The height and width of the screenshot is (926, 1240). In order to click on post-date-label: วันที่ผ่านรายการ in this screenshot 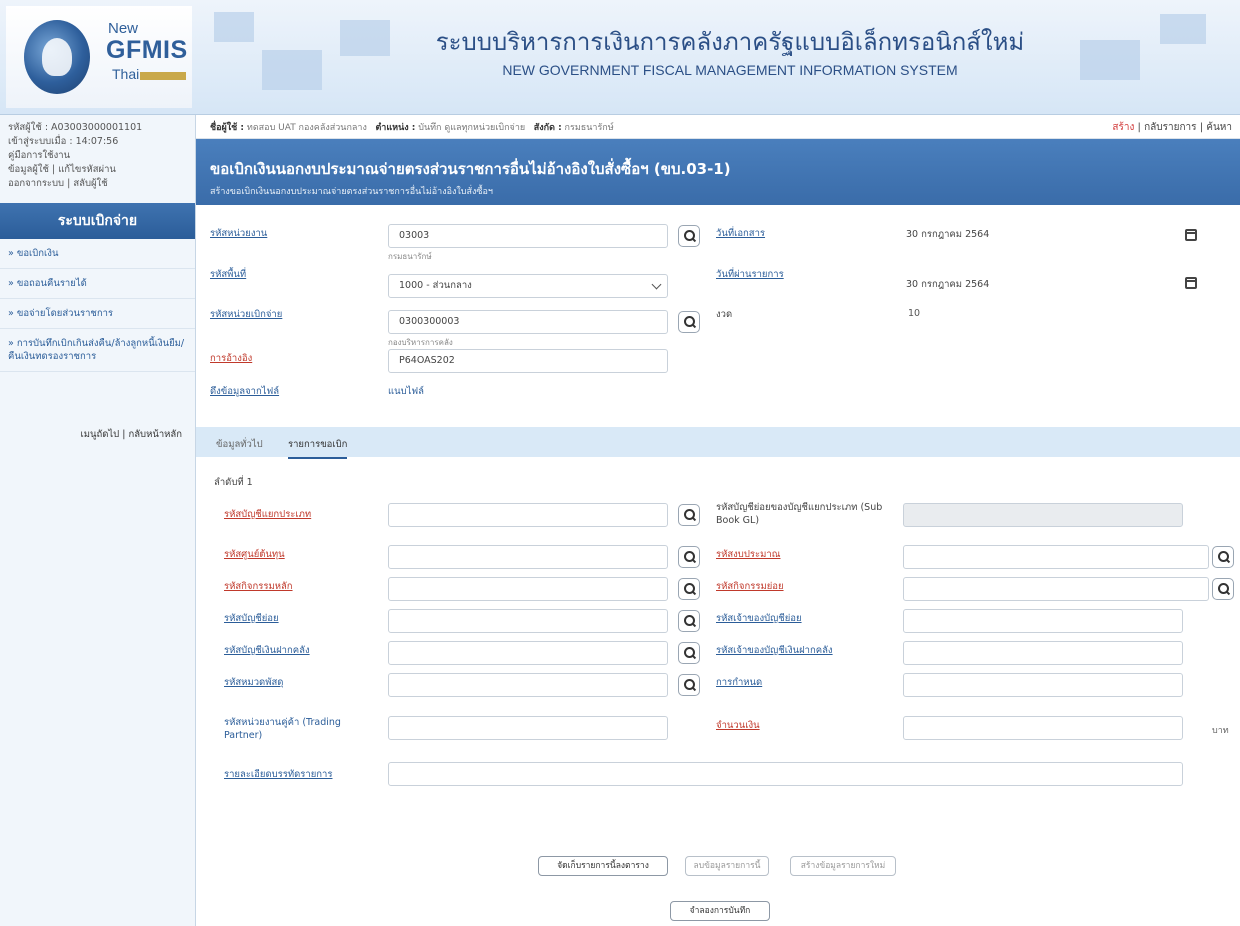, I will do `click(750, 274)`.